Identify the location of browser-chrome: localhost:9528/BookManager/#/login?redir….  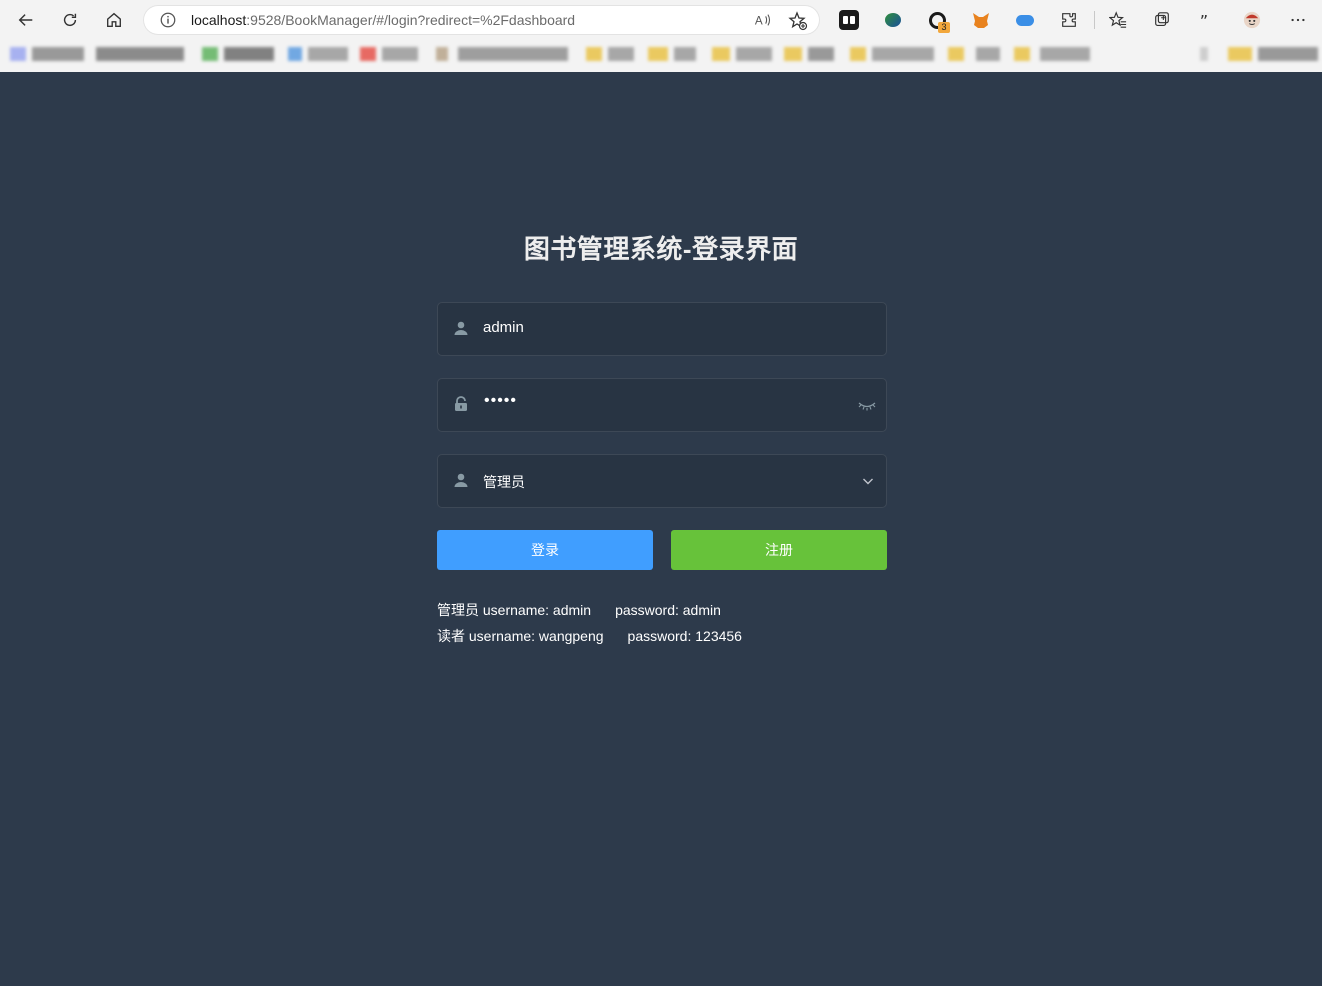
(661, 36).